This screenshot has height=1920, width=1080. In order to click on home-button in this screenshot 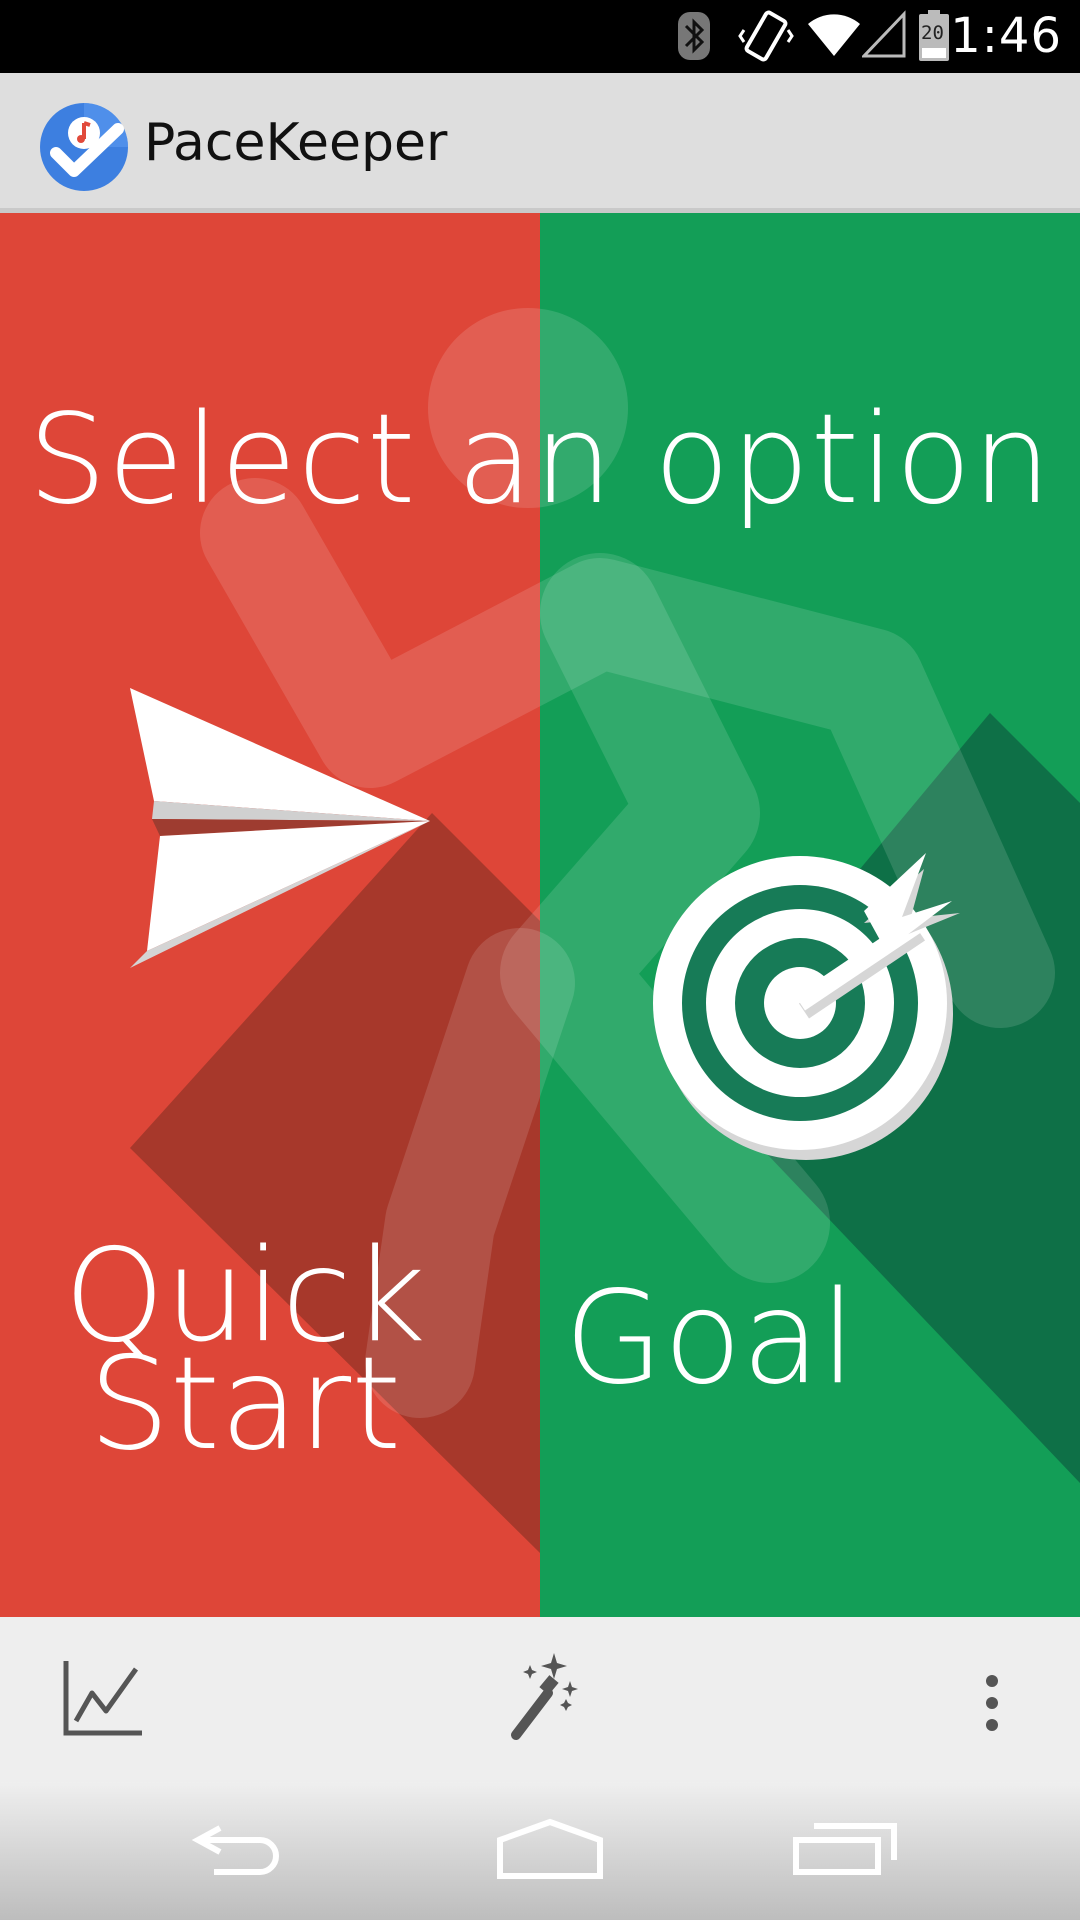, I will do `click(540, 1851)`.